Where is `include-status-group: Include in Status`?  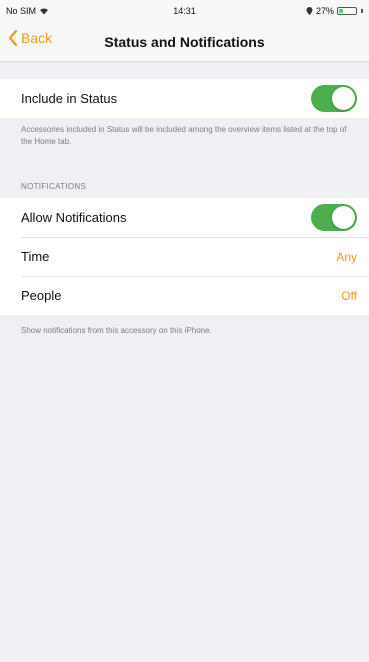 include-status-group: Include in Status is located at coordinates (184, 98).